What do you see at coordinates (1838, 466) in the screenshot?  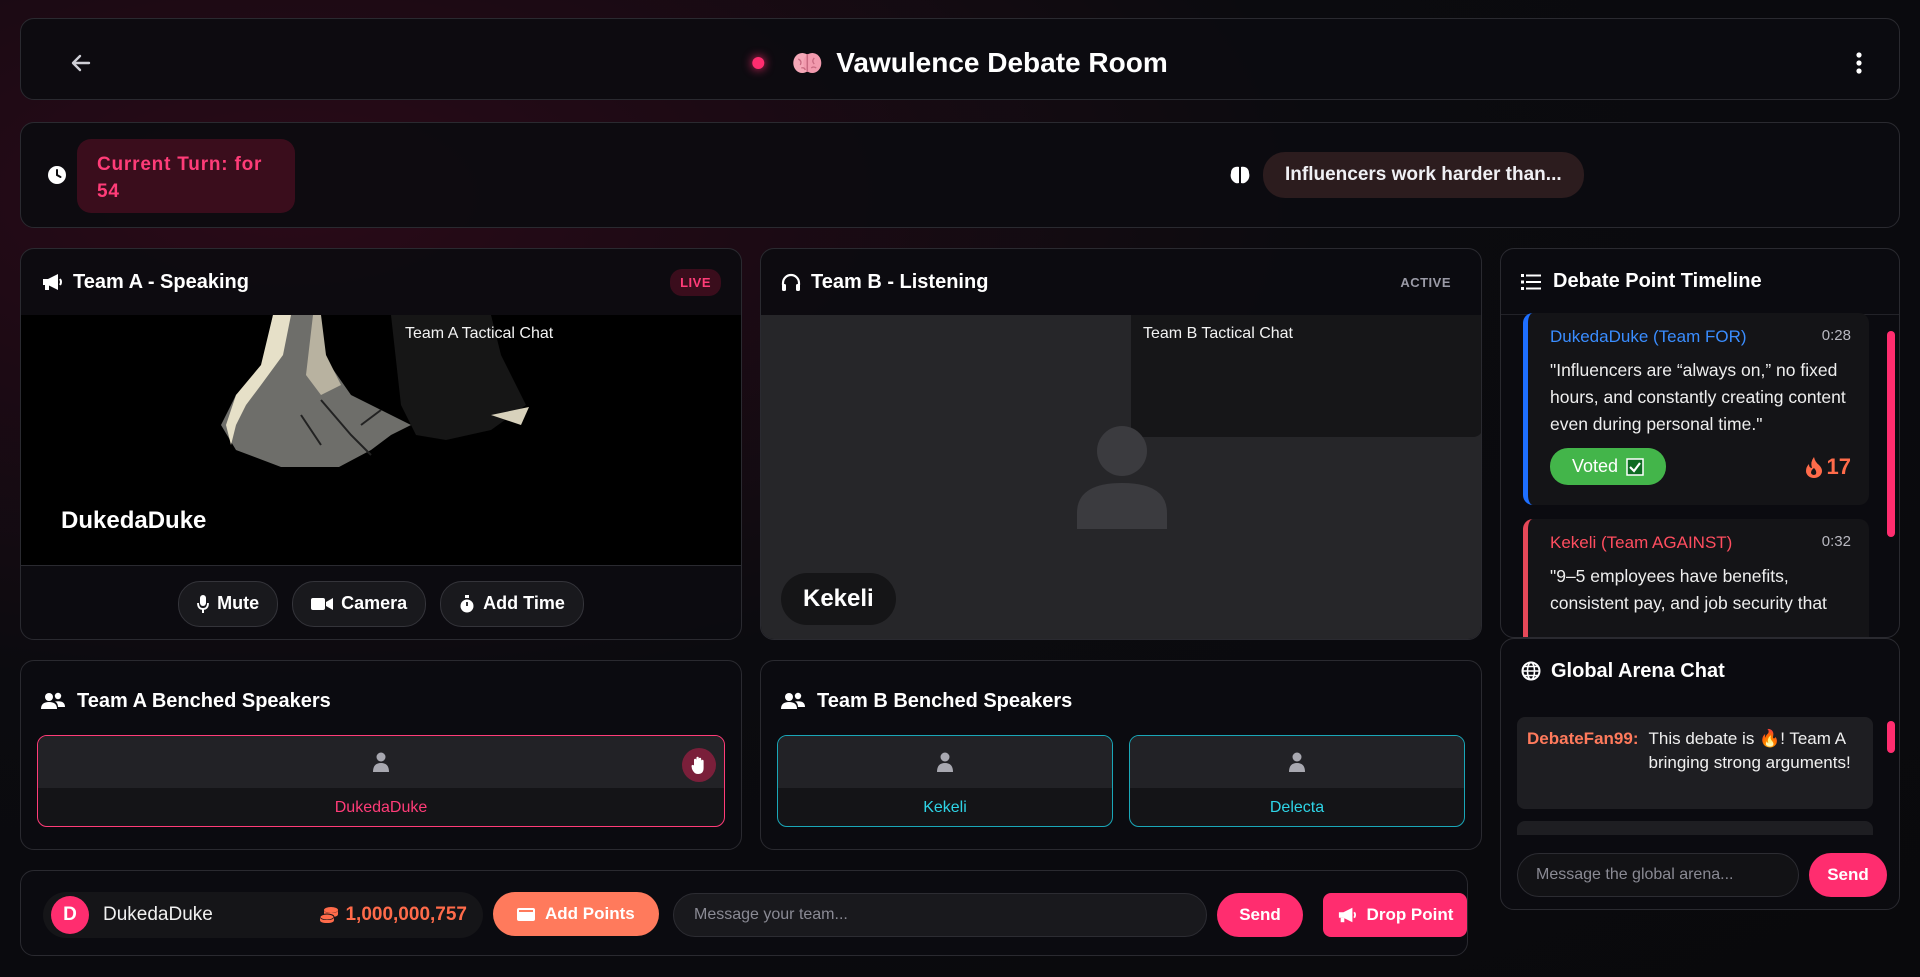 I see `fire-count-value: 17` at bounding box center [1838, 466].